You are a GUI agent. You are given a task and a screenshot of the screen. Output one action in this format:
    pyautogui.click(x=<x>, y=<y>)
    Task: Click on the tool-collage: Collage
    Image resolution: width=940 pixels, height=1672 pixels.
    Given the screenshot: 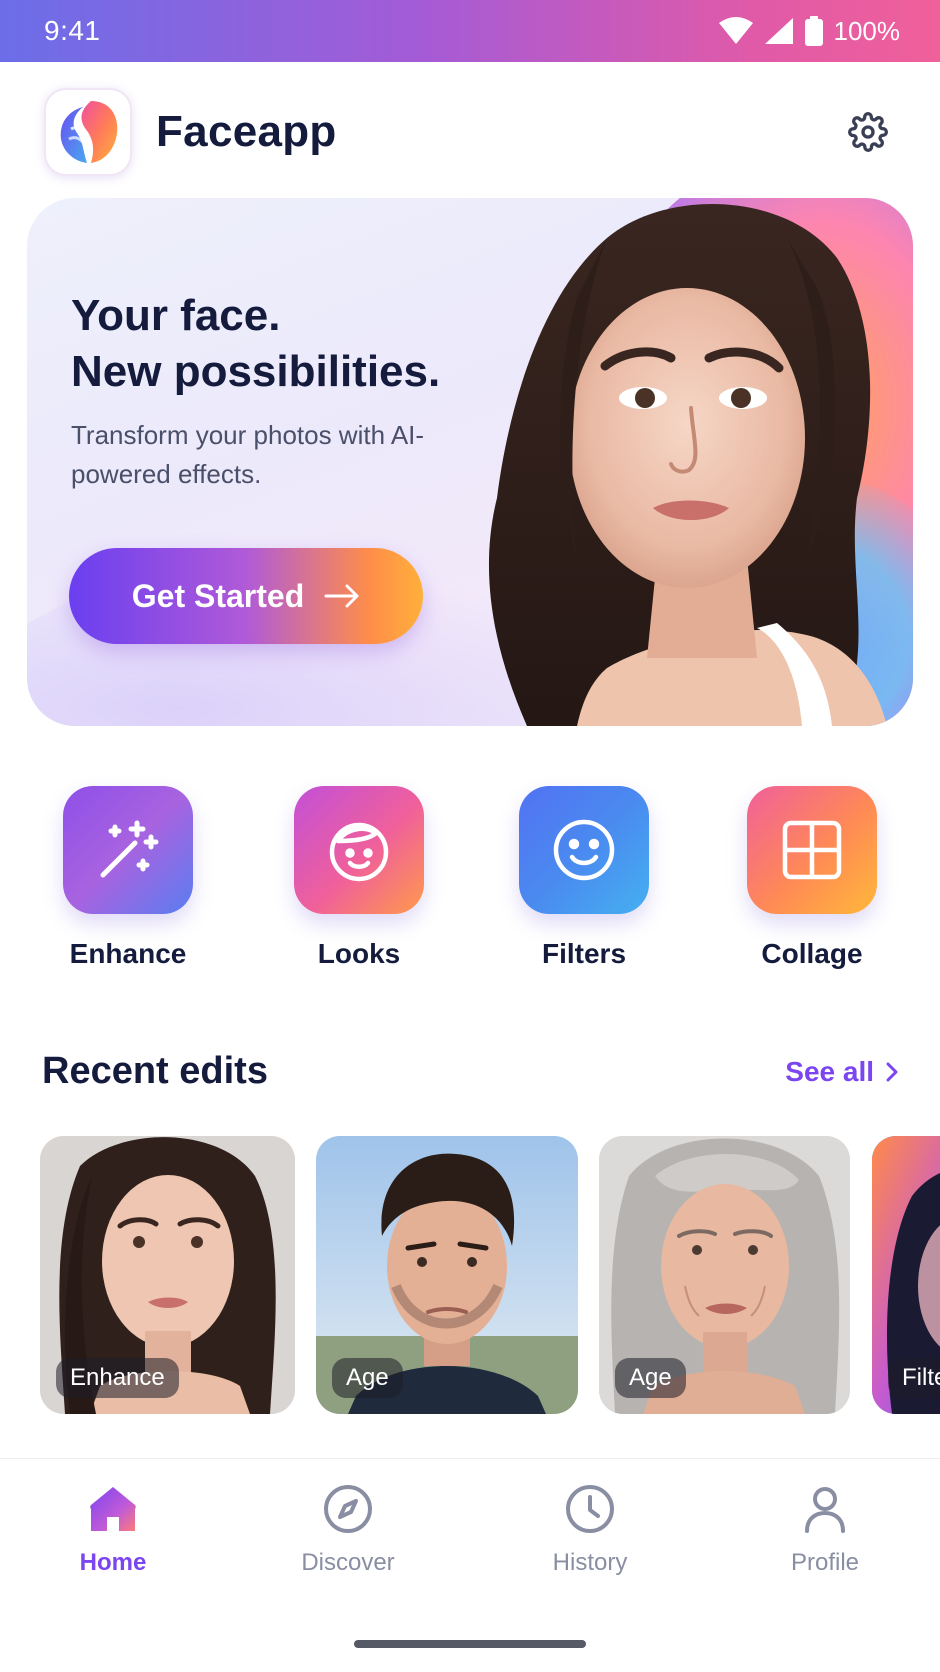 What is the action you would take?
    pyautogui.click(x=812, y=878)
    